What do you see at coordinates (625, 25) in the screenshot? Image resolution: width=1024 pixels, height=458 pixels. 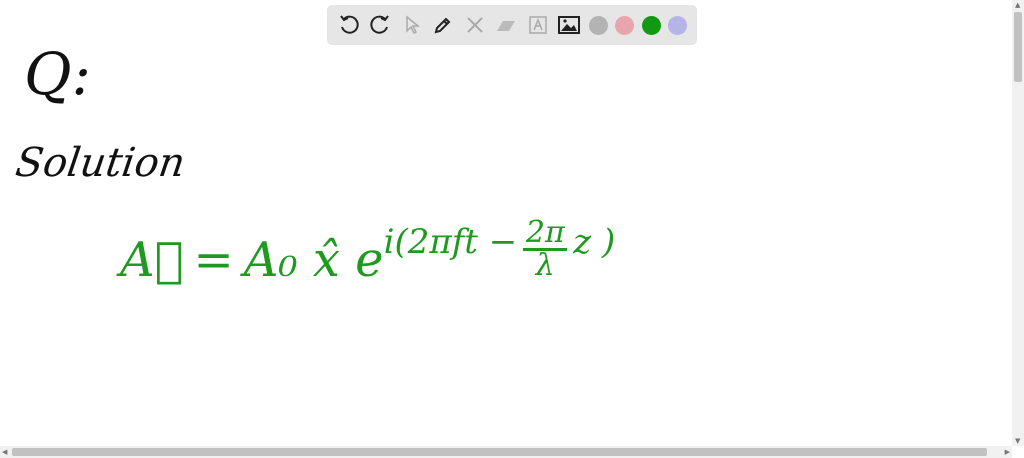 I see `color-pink` at bounding box center [625, 25].